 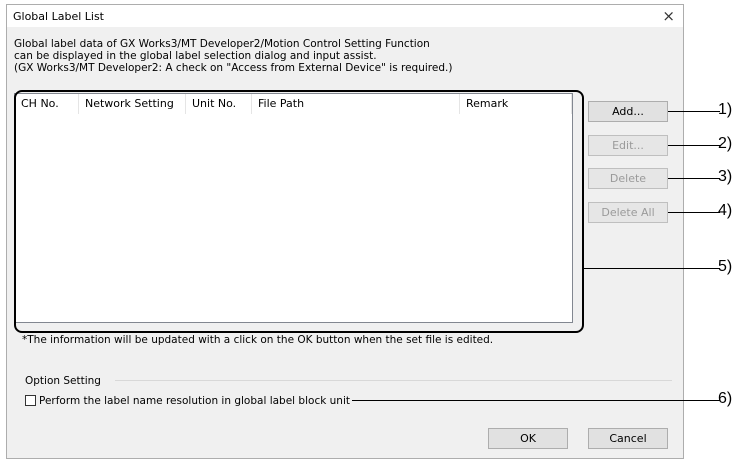 I want to click on callout-label: 1), so click(x=725, y=109).